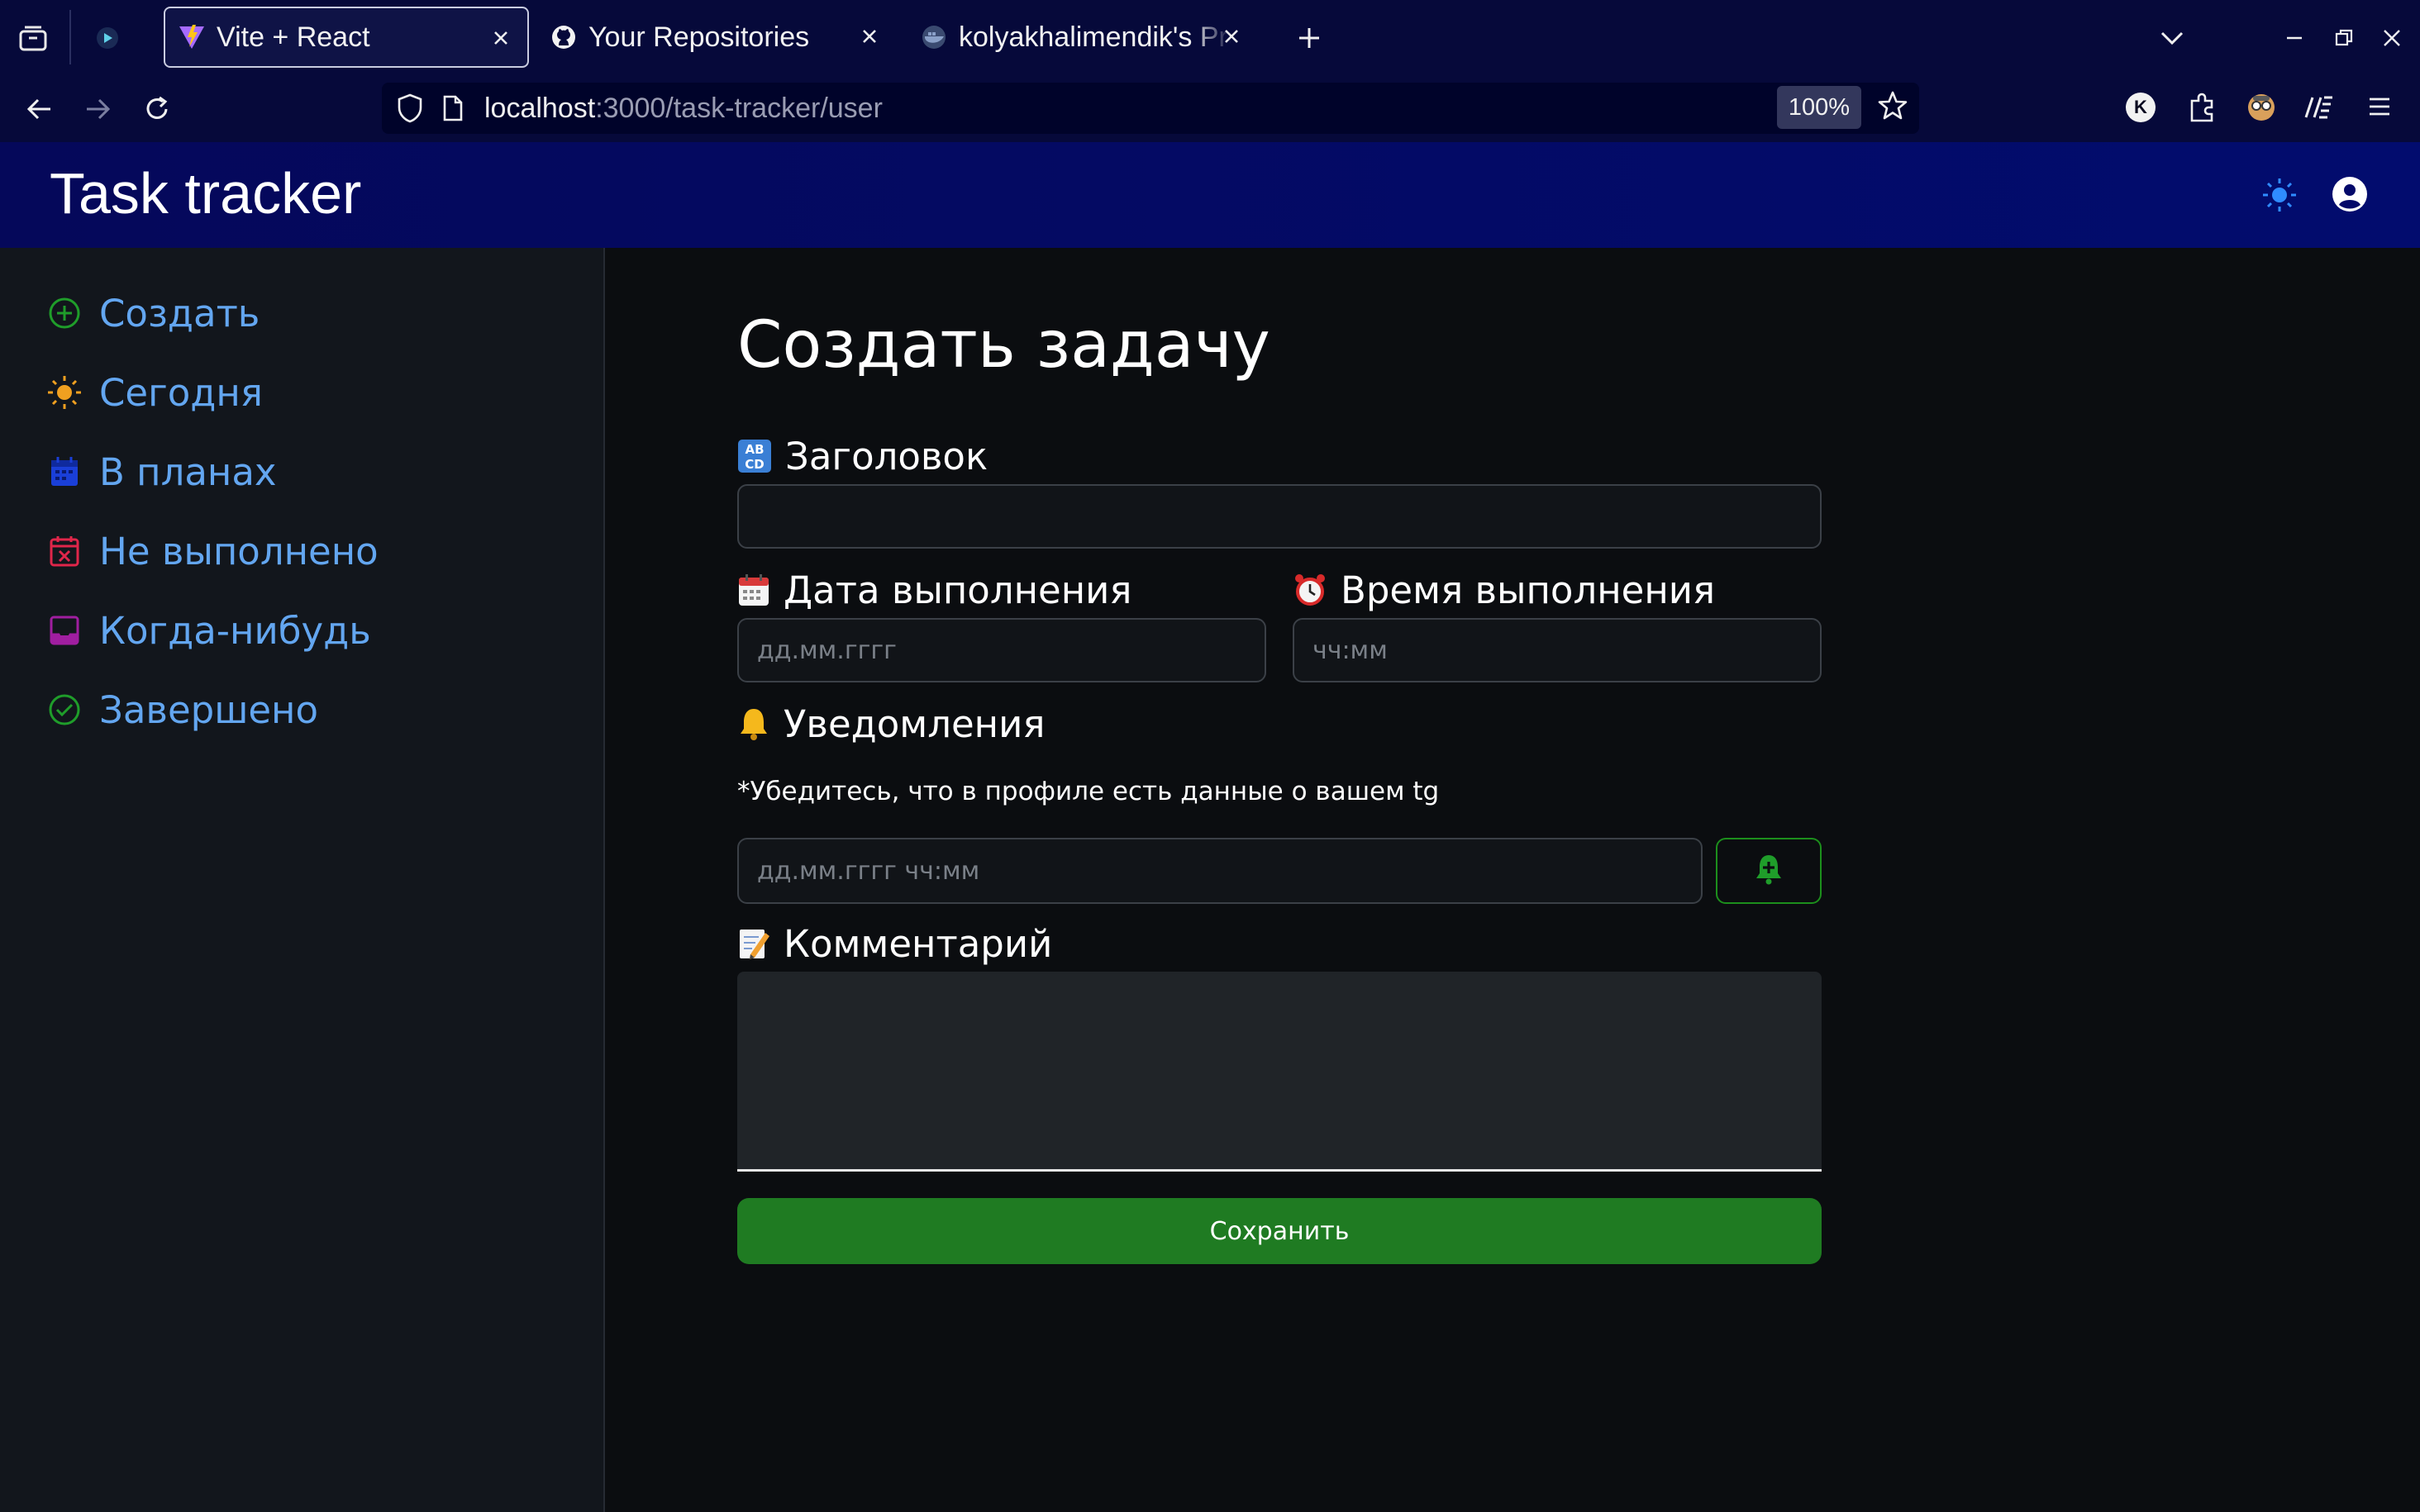 The image size is (2420, 1512). I want to click on notification-datetime-input, so click(1220, 871).